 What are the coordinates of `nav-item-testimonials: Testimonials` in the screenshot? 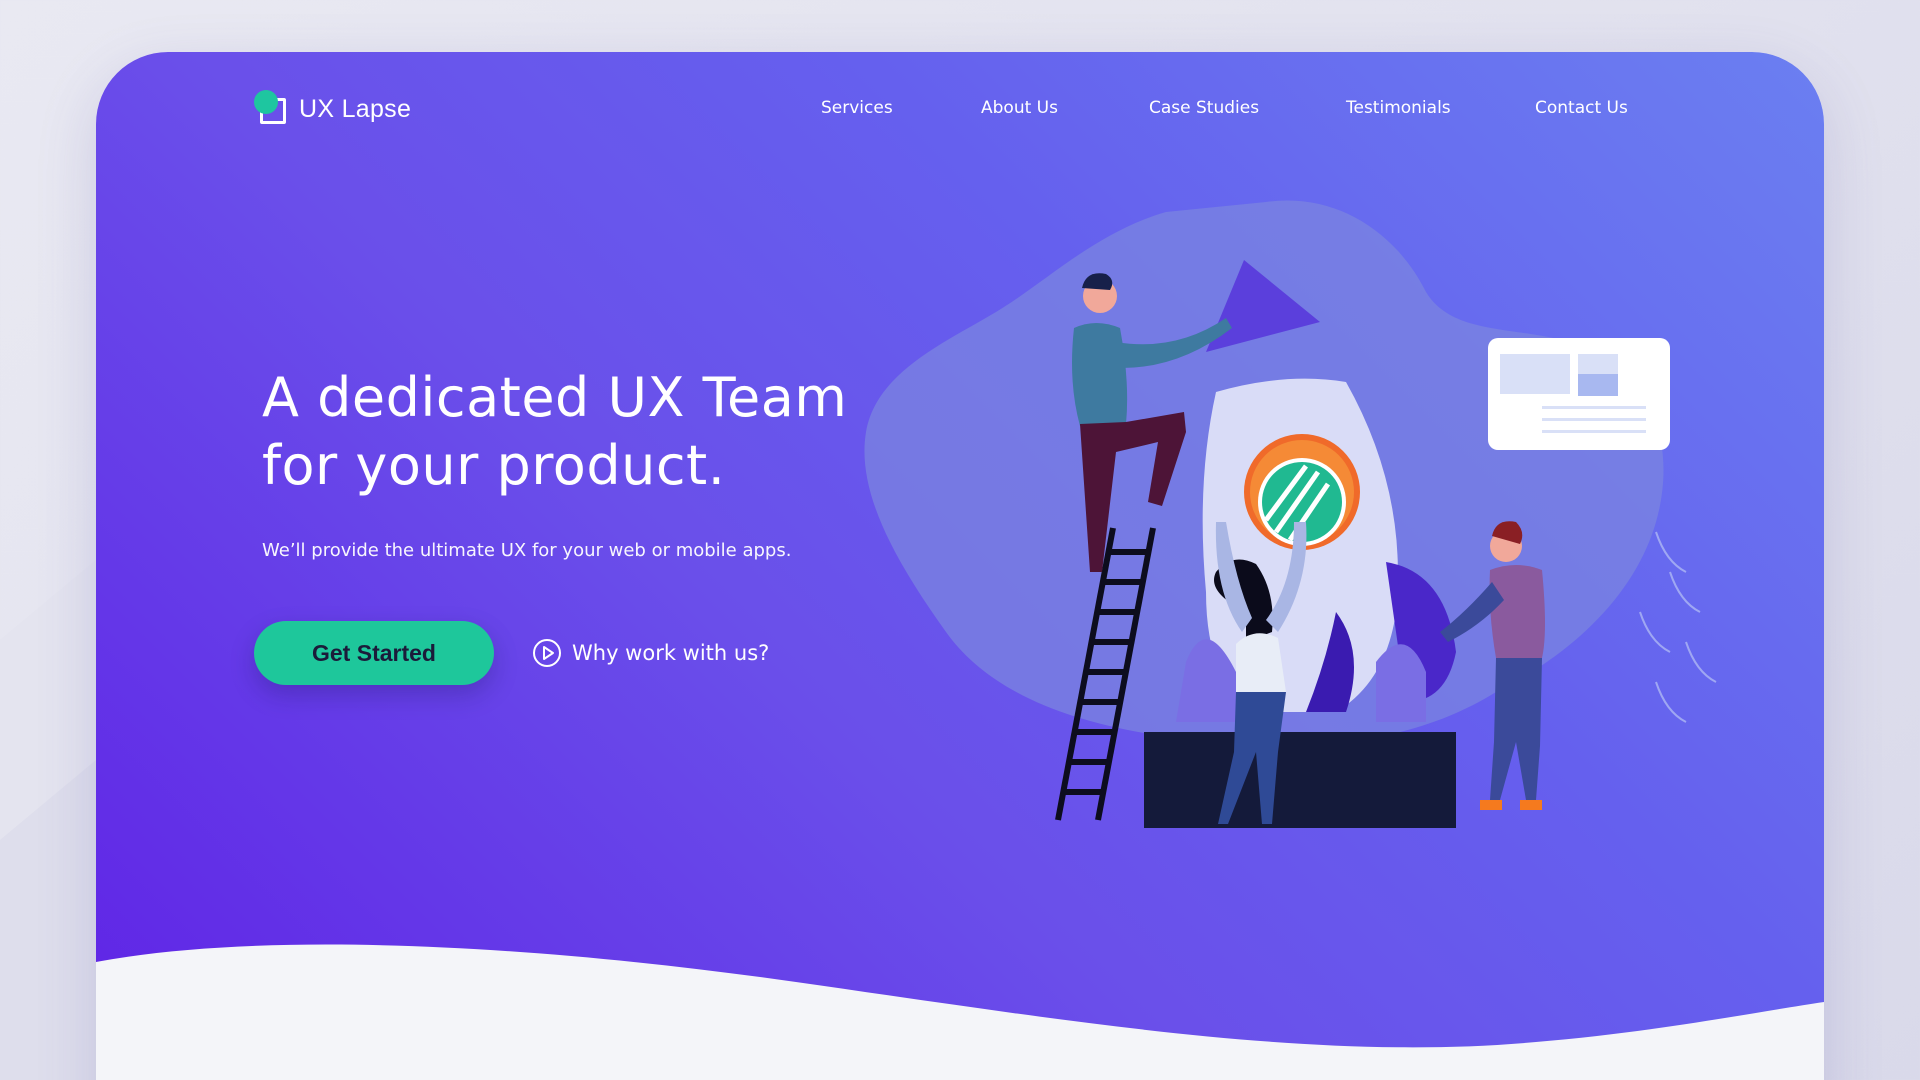 It's located at (1398, 108).